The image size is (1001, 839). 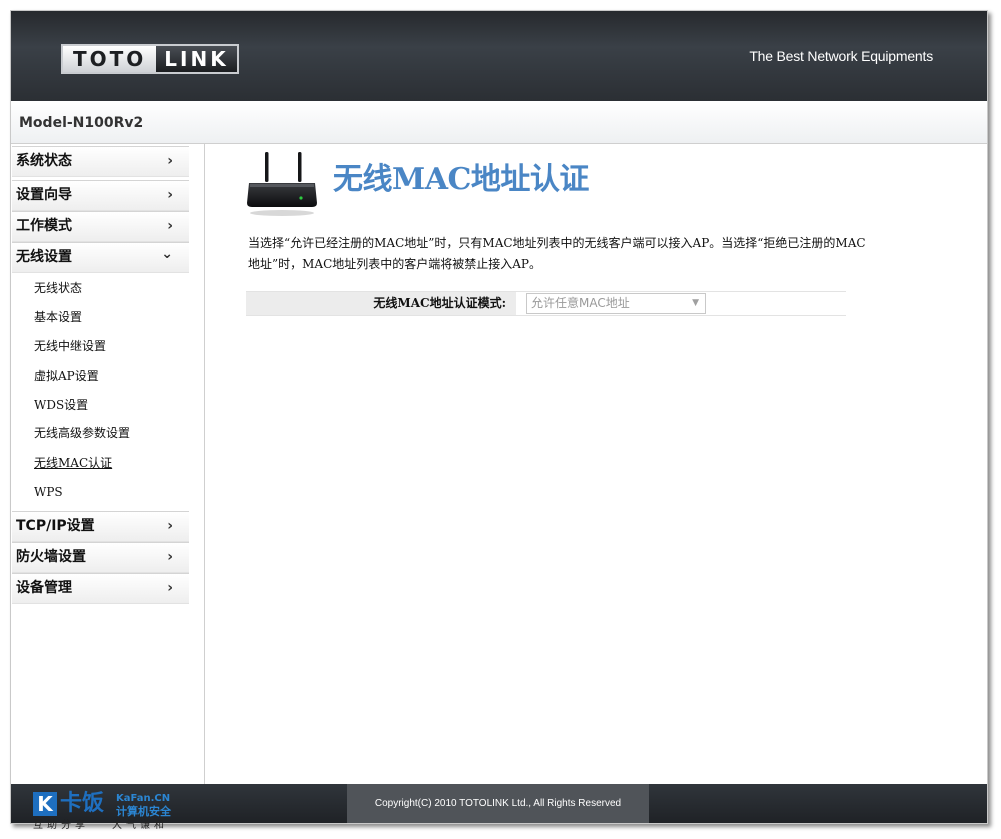 I want to click on watermark-chinese: 卡饭, so click(x=82, y=803).